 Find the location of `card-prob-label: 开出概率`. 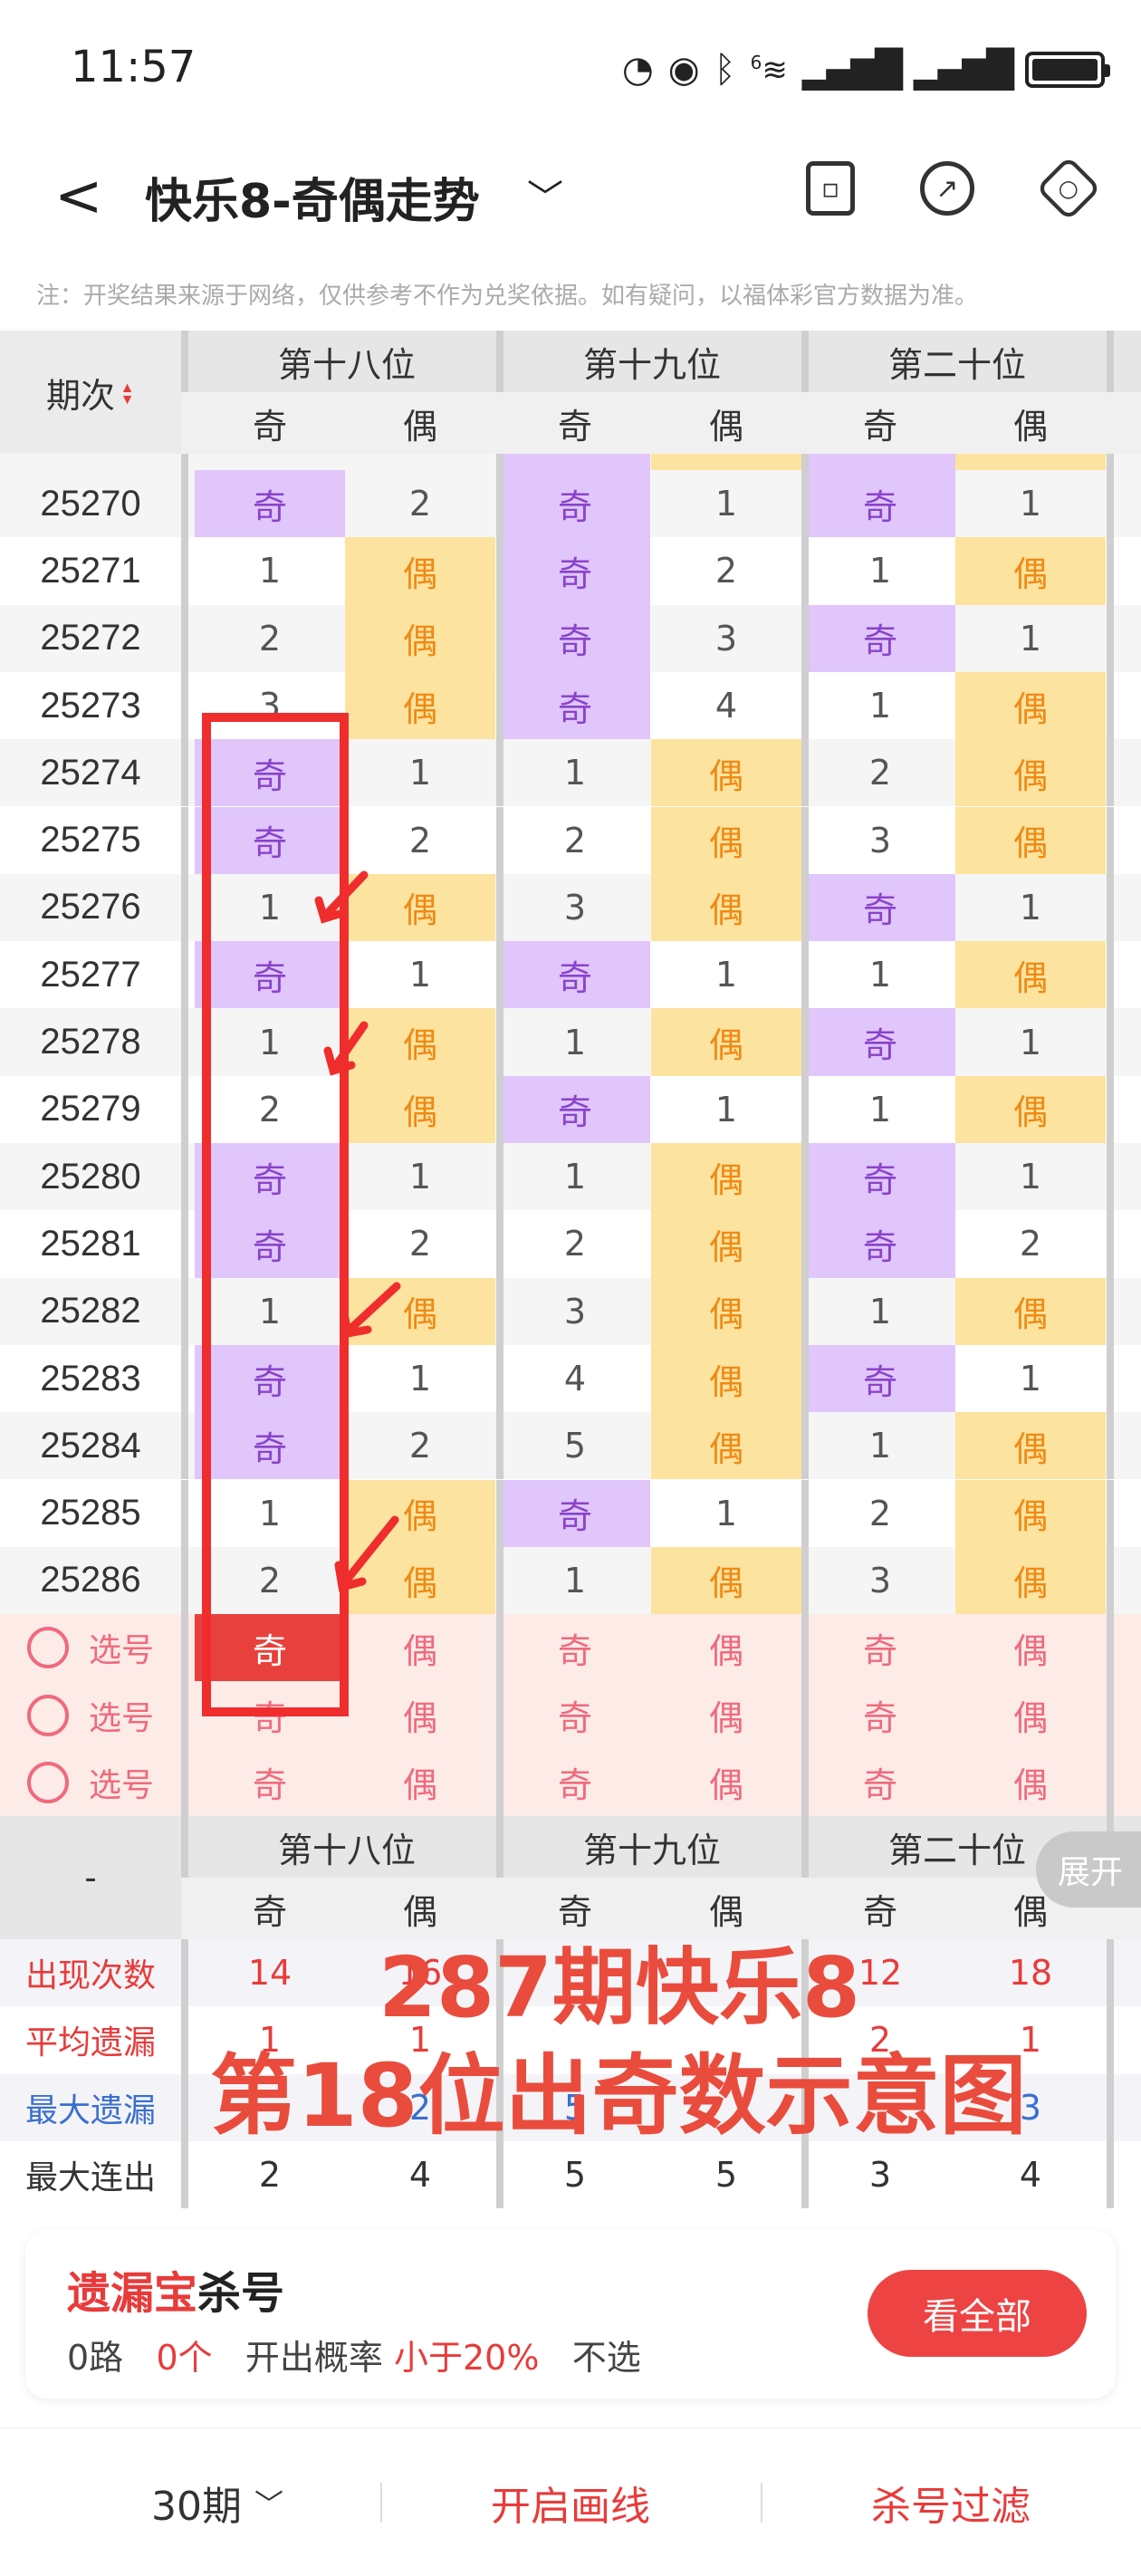

card-prob-label: 开出概率 is located at coordinates (314, 2358).